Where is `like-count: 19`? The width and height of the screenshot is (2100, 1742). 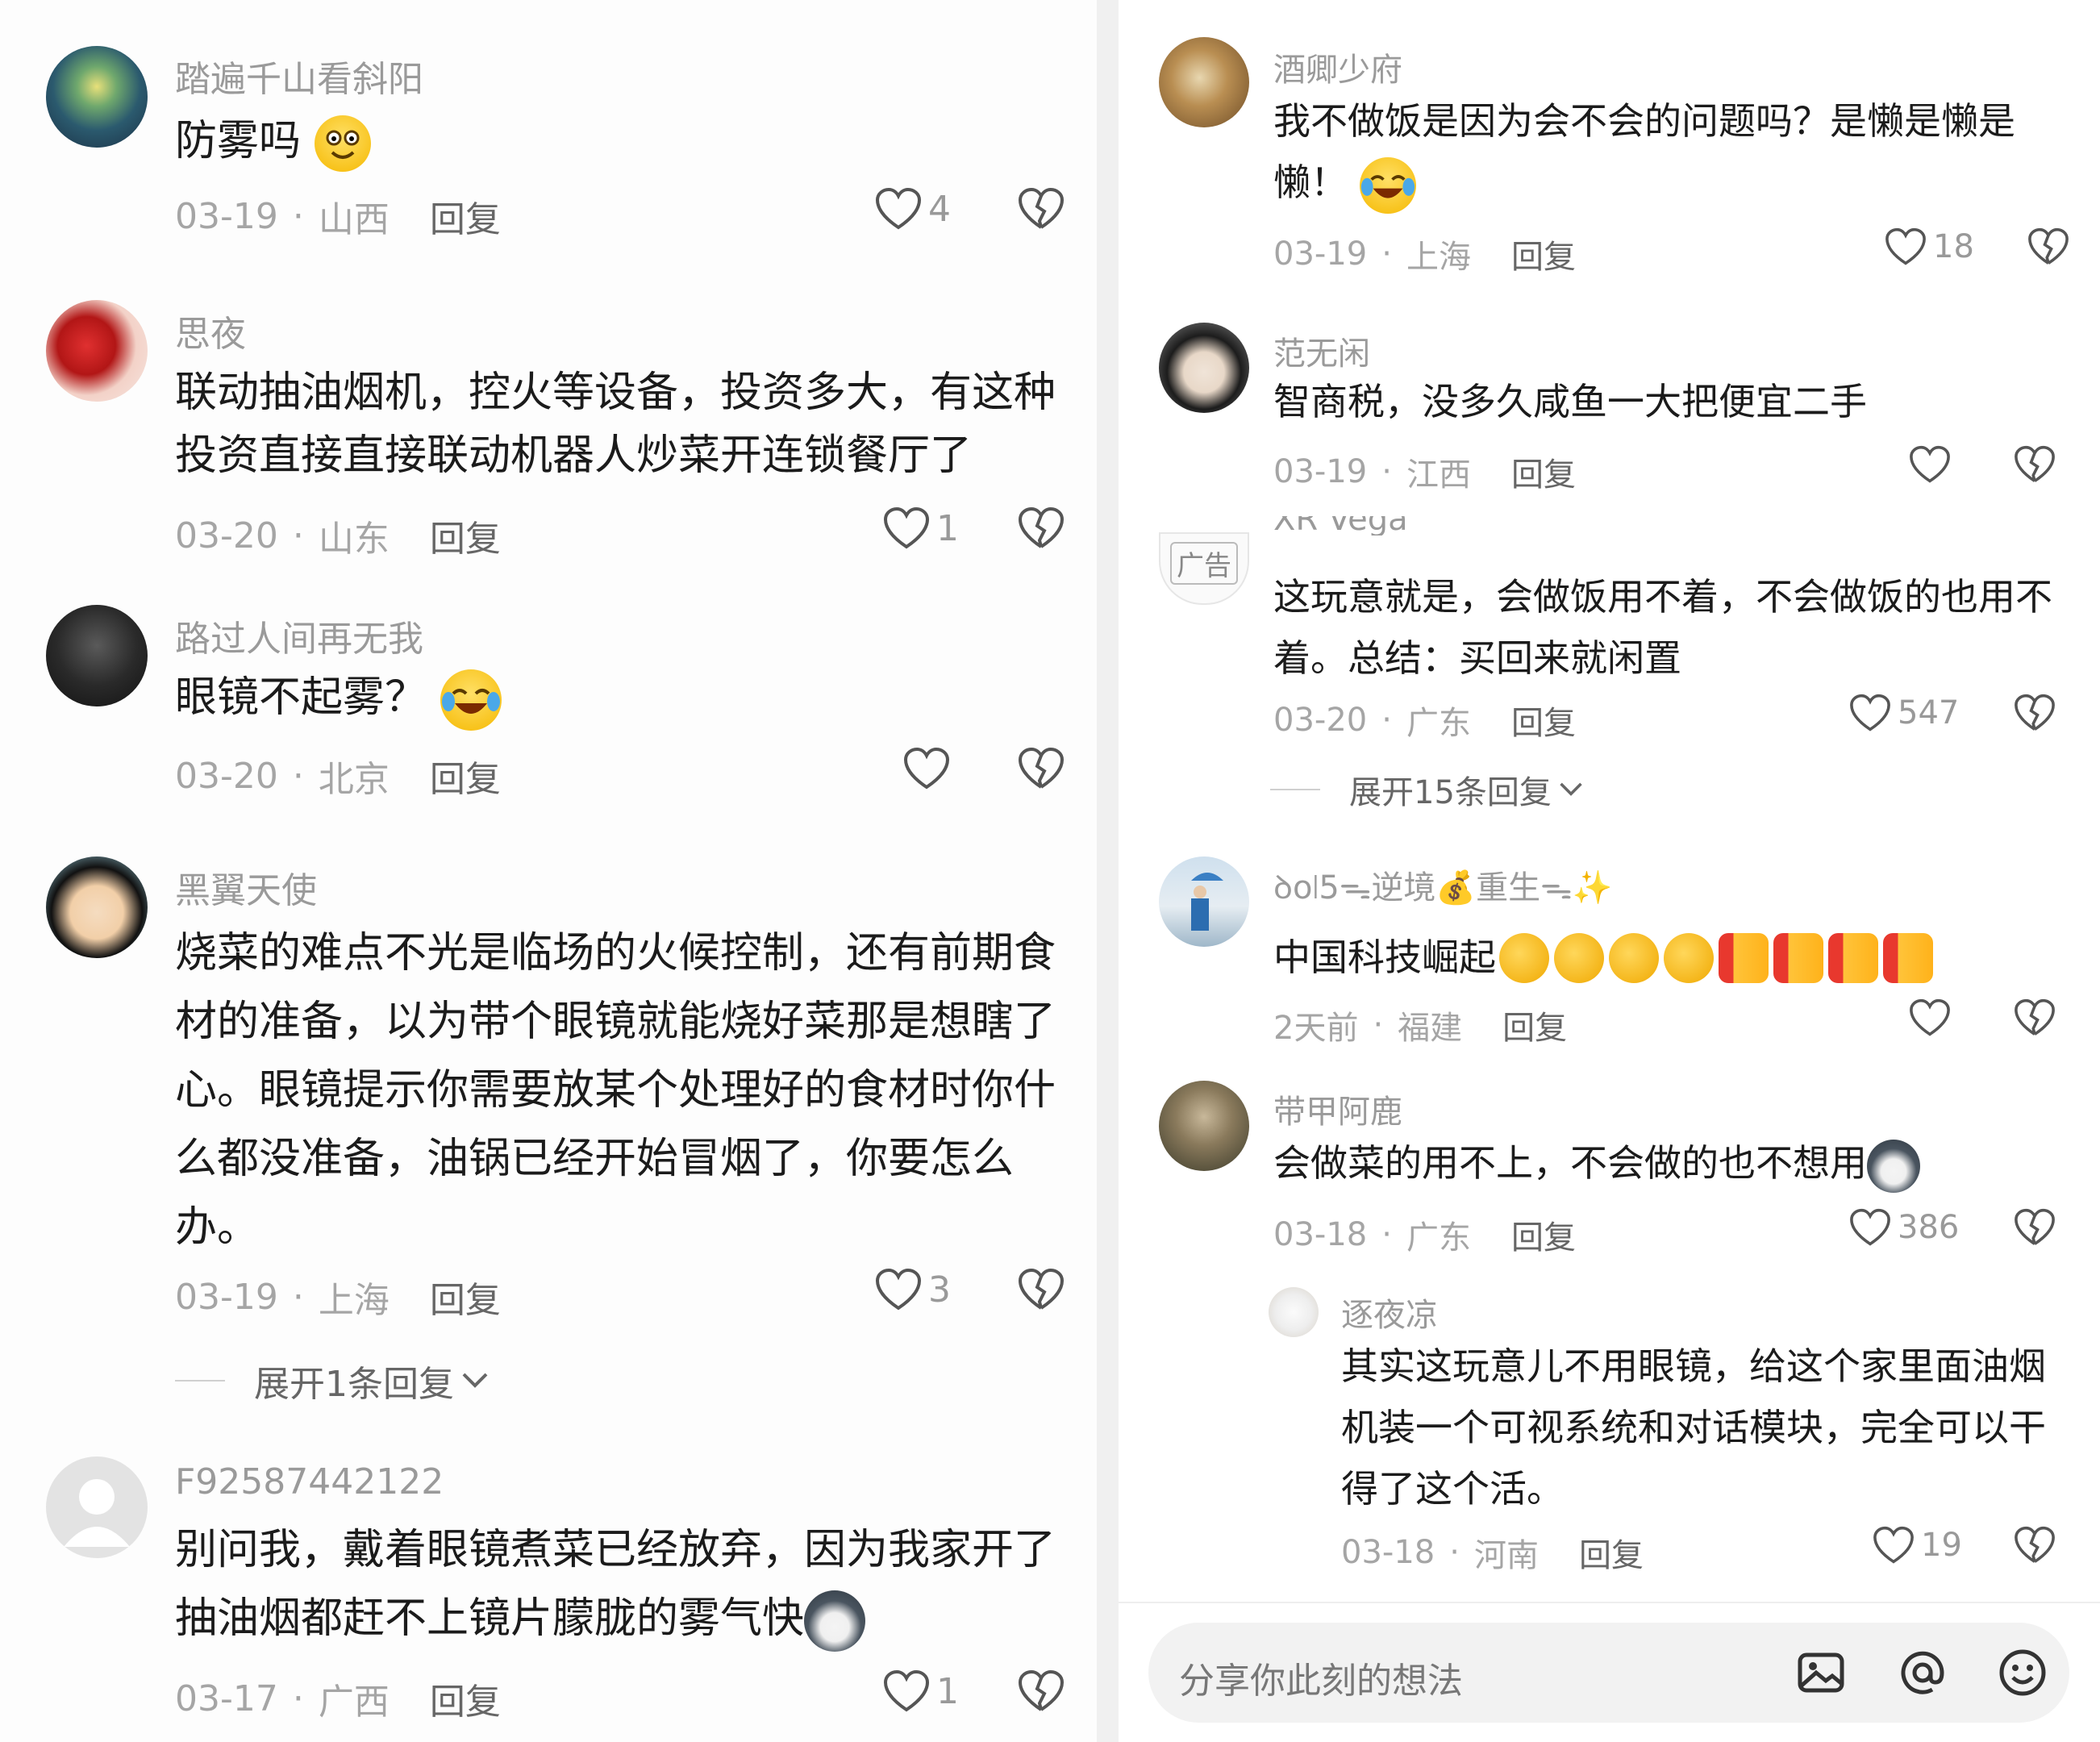 like-count: 19 is located at coordinates (1941, 1545).